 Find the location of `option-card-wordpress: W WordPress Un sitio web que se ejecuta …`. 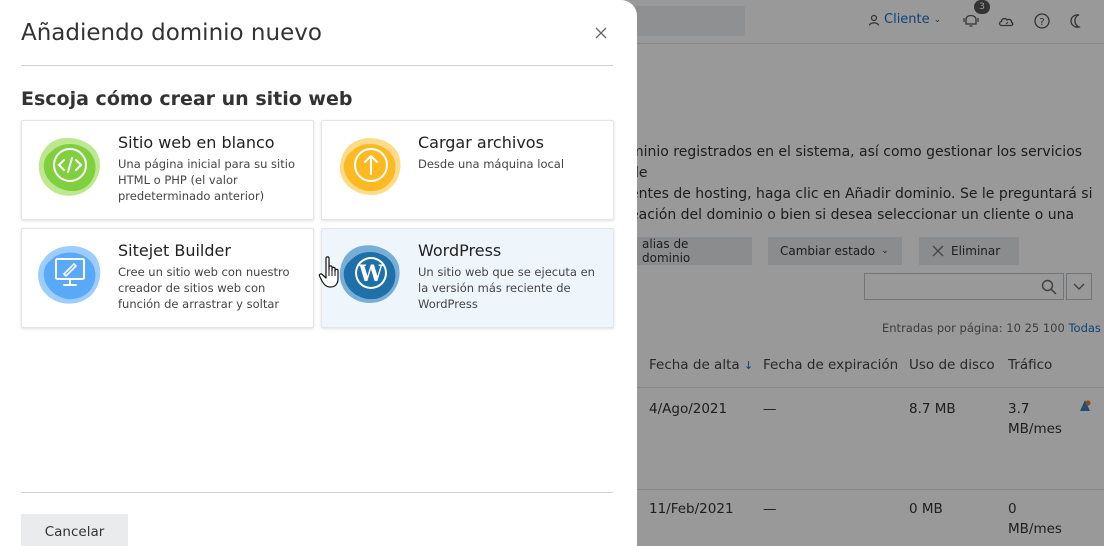

option-card-wordpress: W WordPress Un sitio web que se ejecuta … is located at coordinates (467, 278).